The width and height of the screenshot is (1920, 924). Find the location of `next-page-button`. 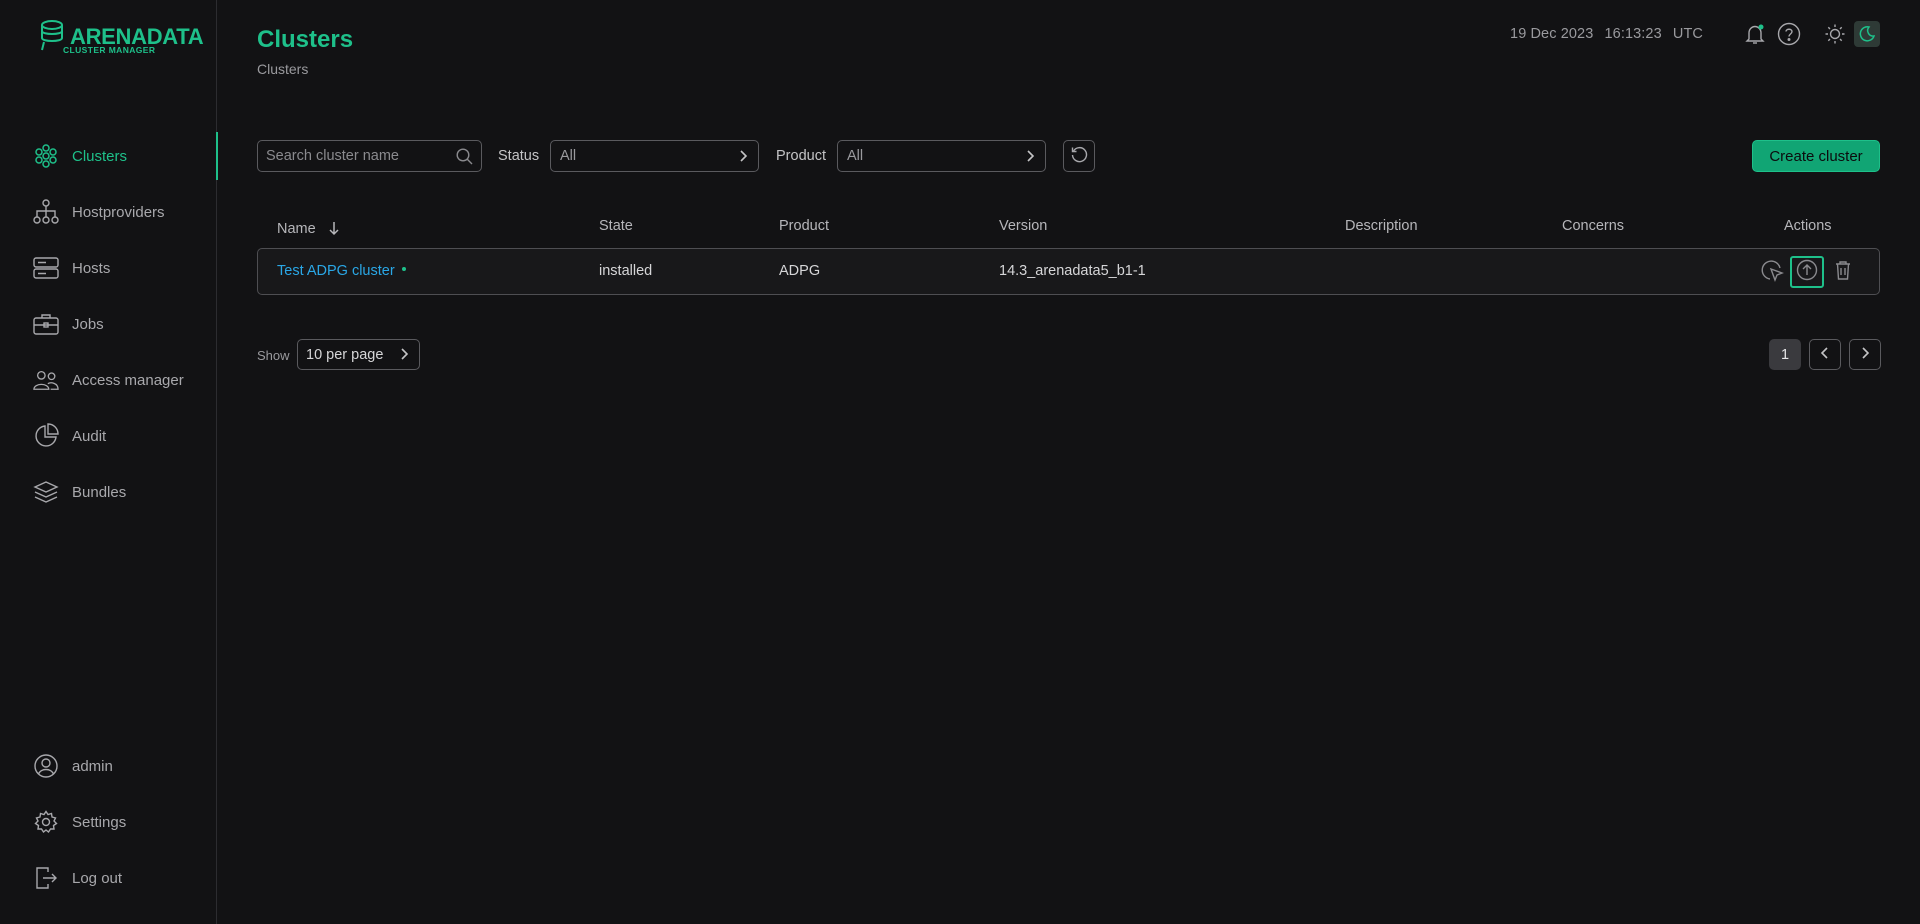

next-page-button is located at coordinates (1865, 354).